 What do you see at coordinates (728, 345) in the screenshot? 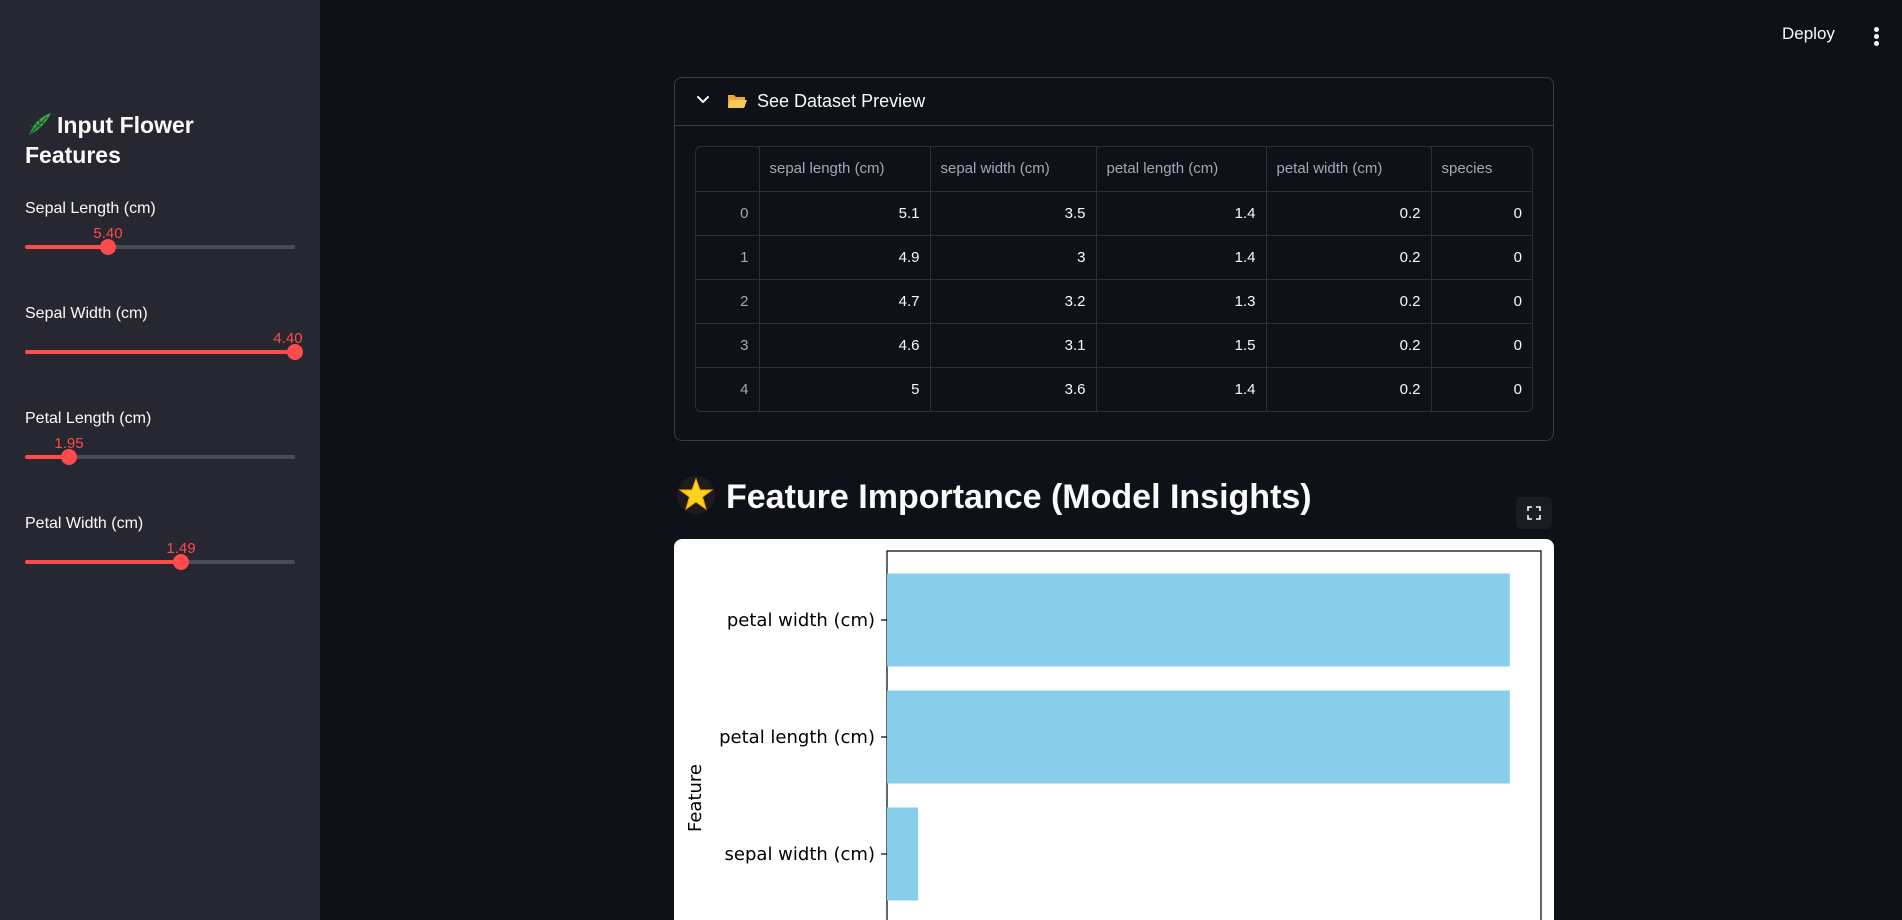
I see `row-index: 3` at bounding box center [728, 345].